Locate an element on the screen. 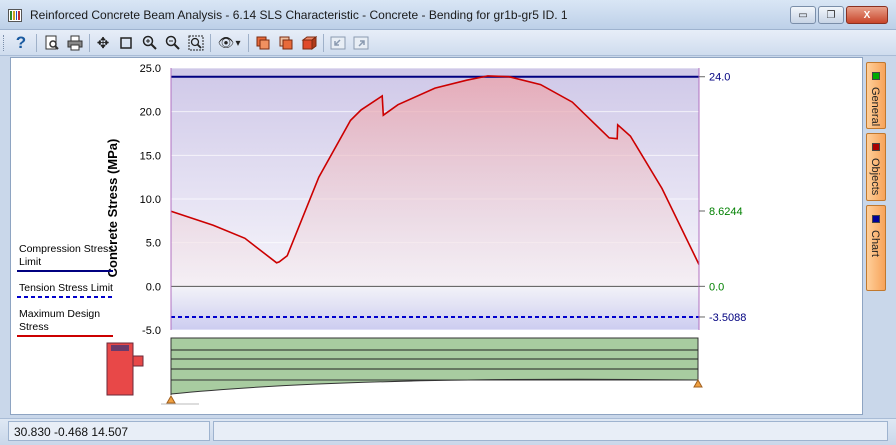 Image resolution: width=896 pixels, height=445 pixels. tab-objects: Objects is located at coordinates (876, 167).